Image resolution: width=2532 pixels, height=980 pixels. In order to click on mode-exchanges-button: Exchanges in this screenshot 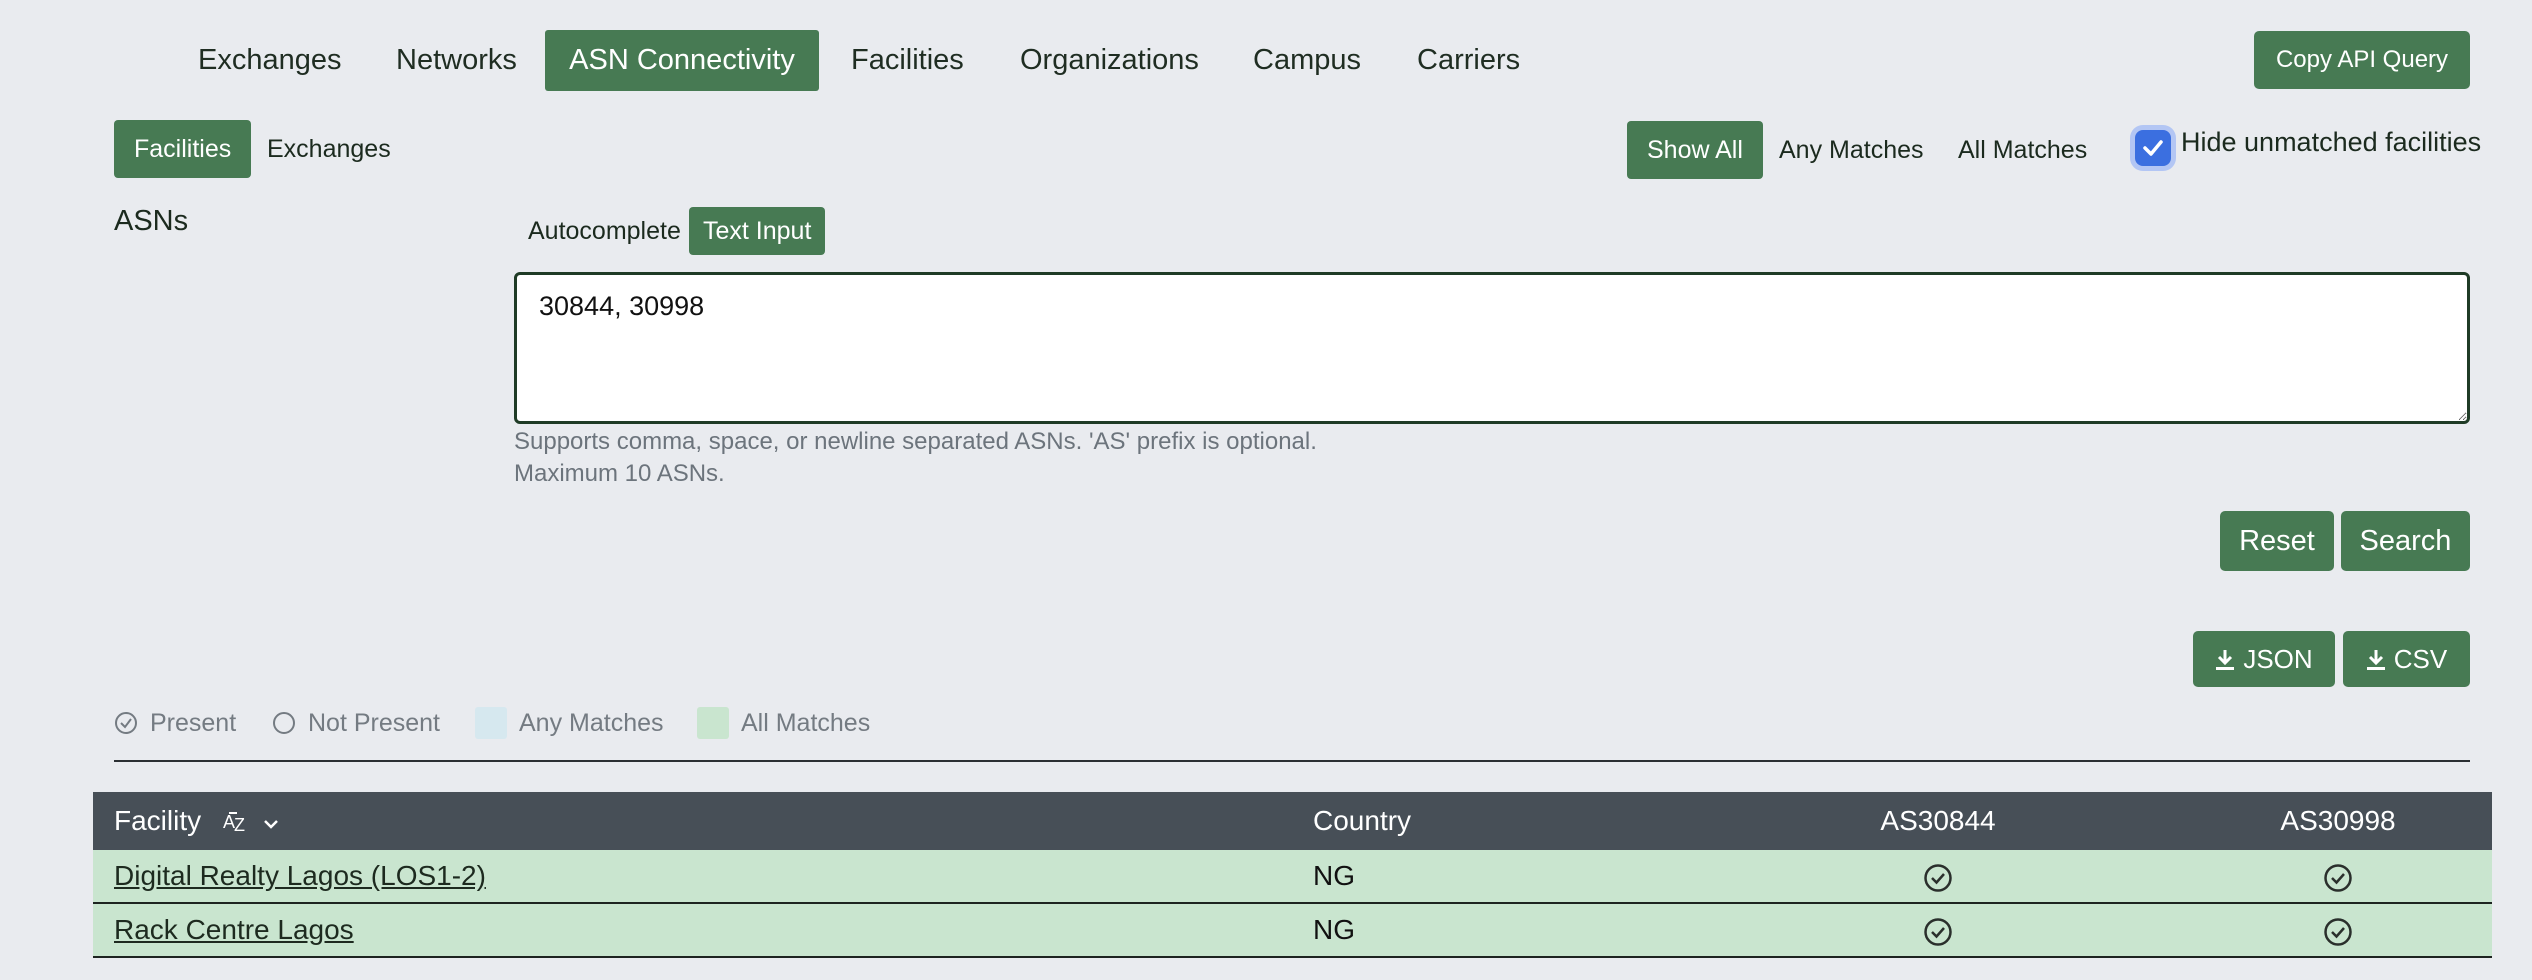, I will do `click(329, 149)`.